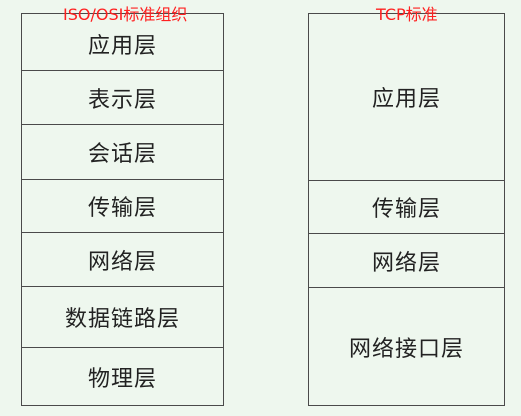 This screenshot has height=416, width=521. Describe the element at coordinates (122, 260) in the screenshot. I see `osi-layer-network: 网络层` at that location.